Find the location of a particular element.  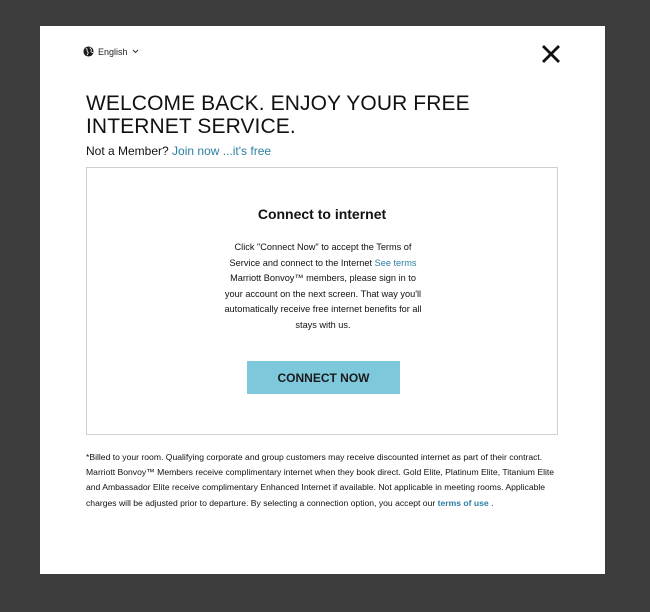

language-label: English is located at coordinates (113, 51).